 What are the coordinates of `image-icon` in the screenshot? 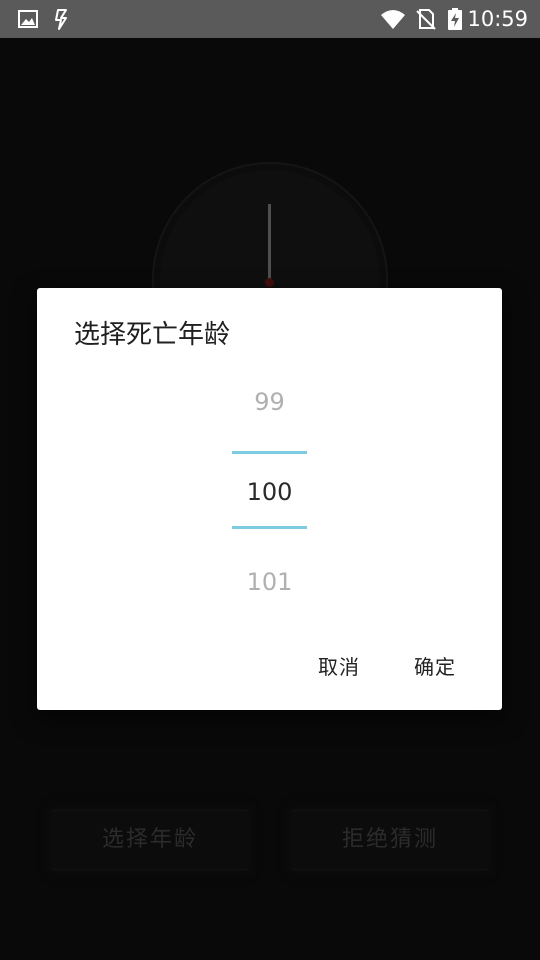 It's located at (28, 19).